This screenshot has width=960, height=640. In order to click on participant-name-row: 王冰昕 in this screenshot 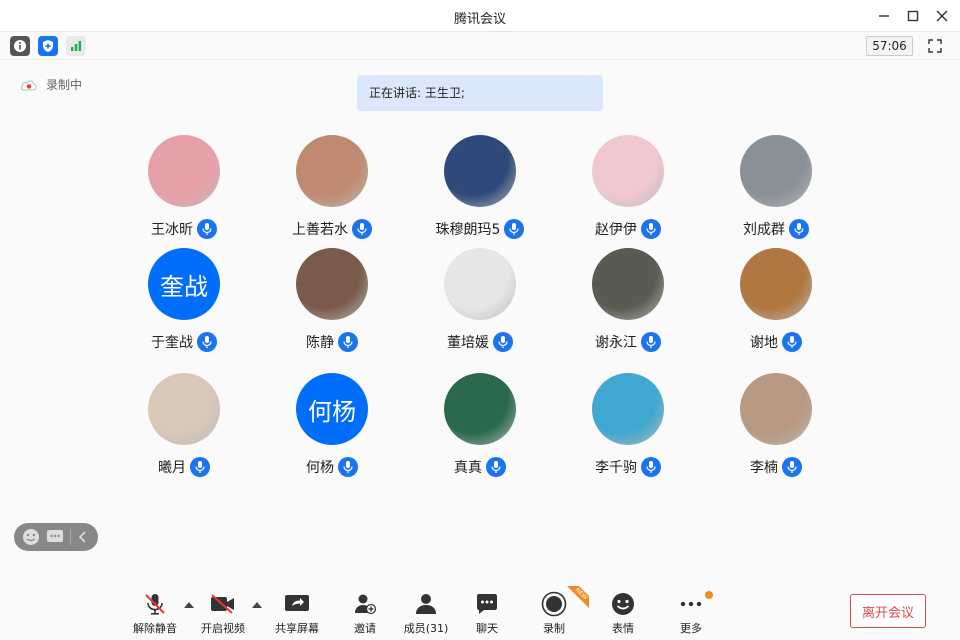, I will do `click(184, 229)`.